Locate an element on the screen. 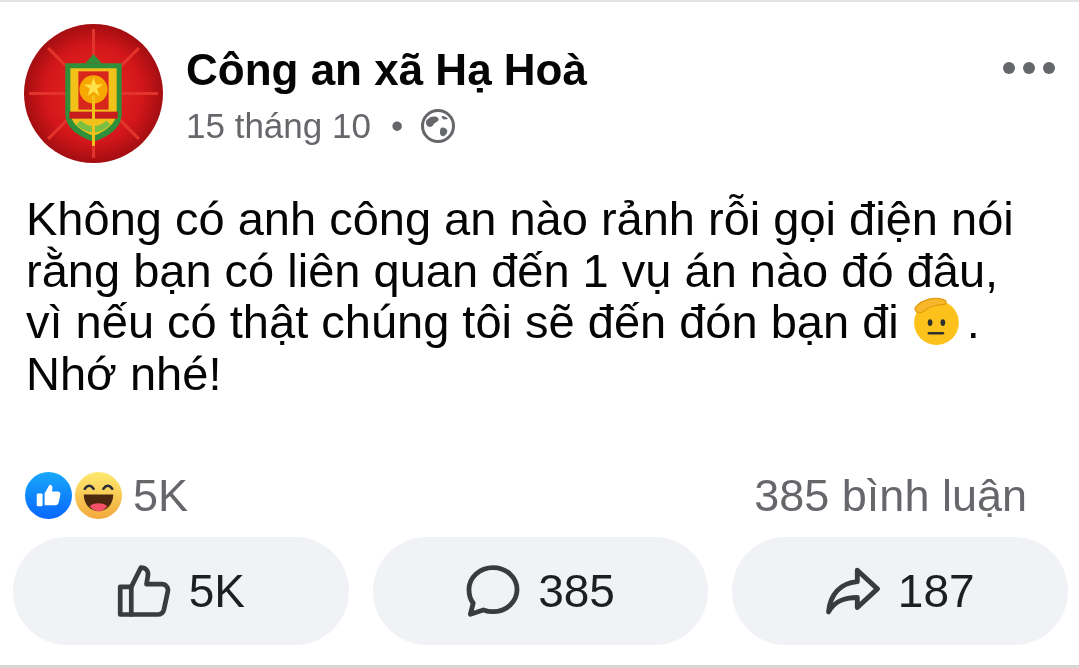 The width and height of the screenshot is (1079, 668). post-date: 15 tháng 10 is located at coordinates (278, 126).